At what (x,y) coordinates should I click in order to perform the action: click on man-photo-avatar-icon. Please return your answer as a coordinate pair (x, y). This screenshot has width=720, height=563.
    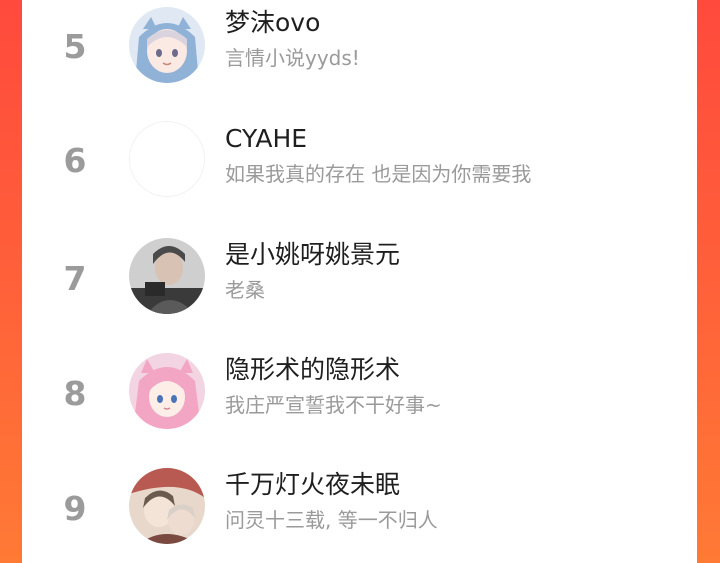
    Looking at the image, I should click on (167, 276).